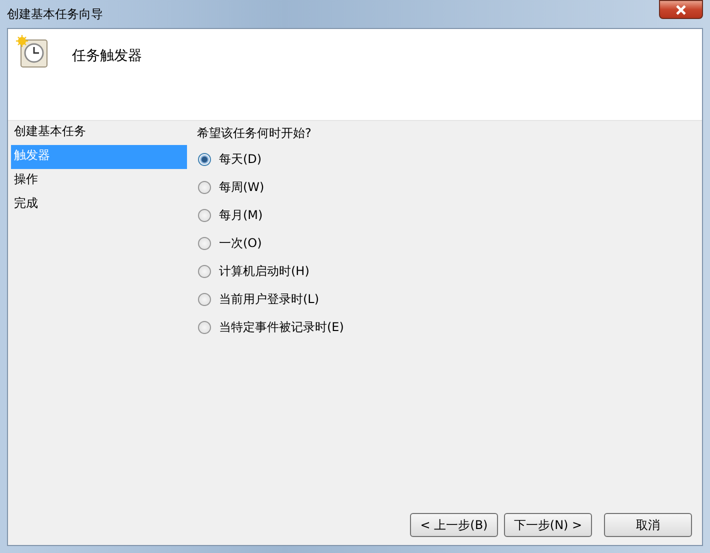  What do you see at coordinates (454, 525) in the screenshot?
I see `wizard-button: < 上一步(B)` at bounding box center [454, 525].